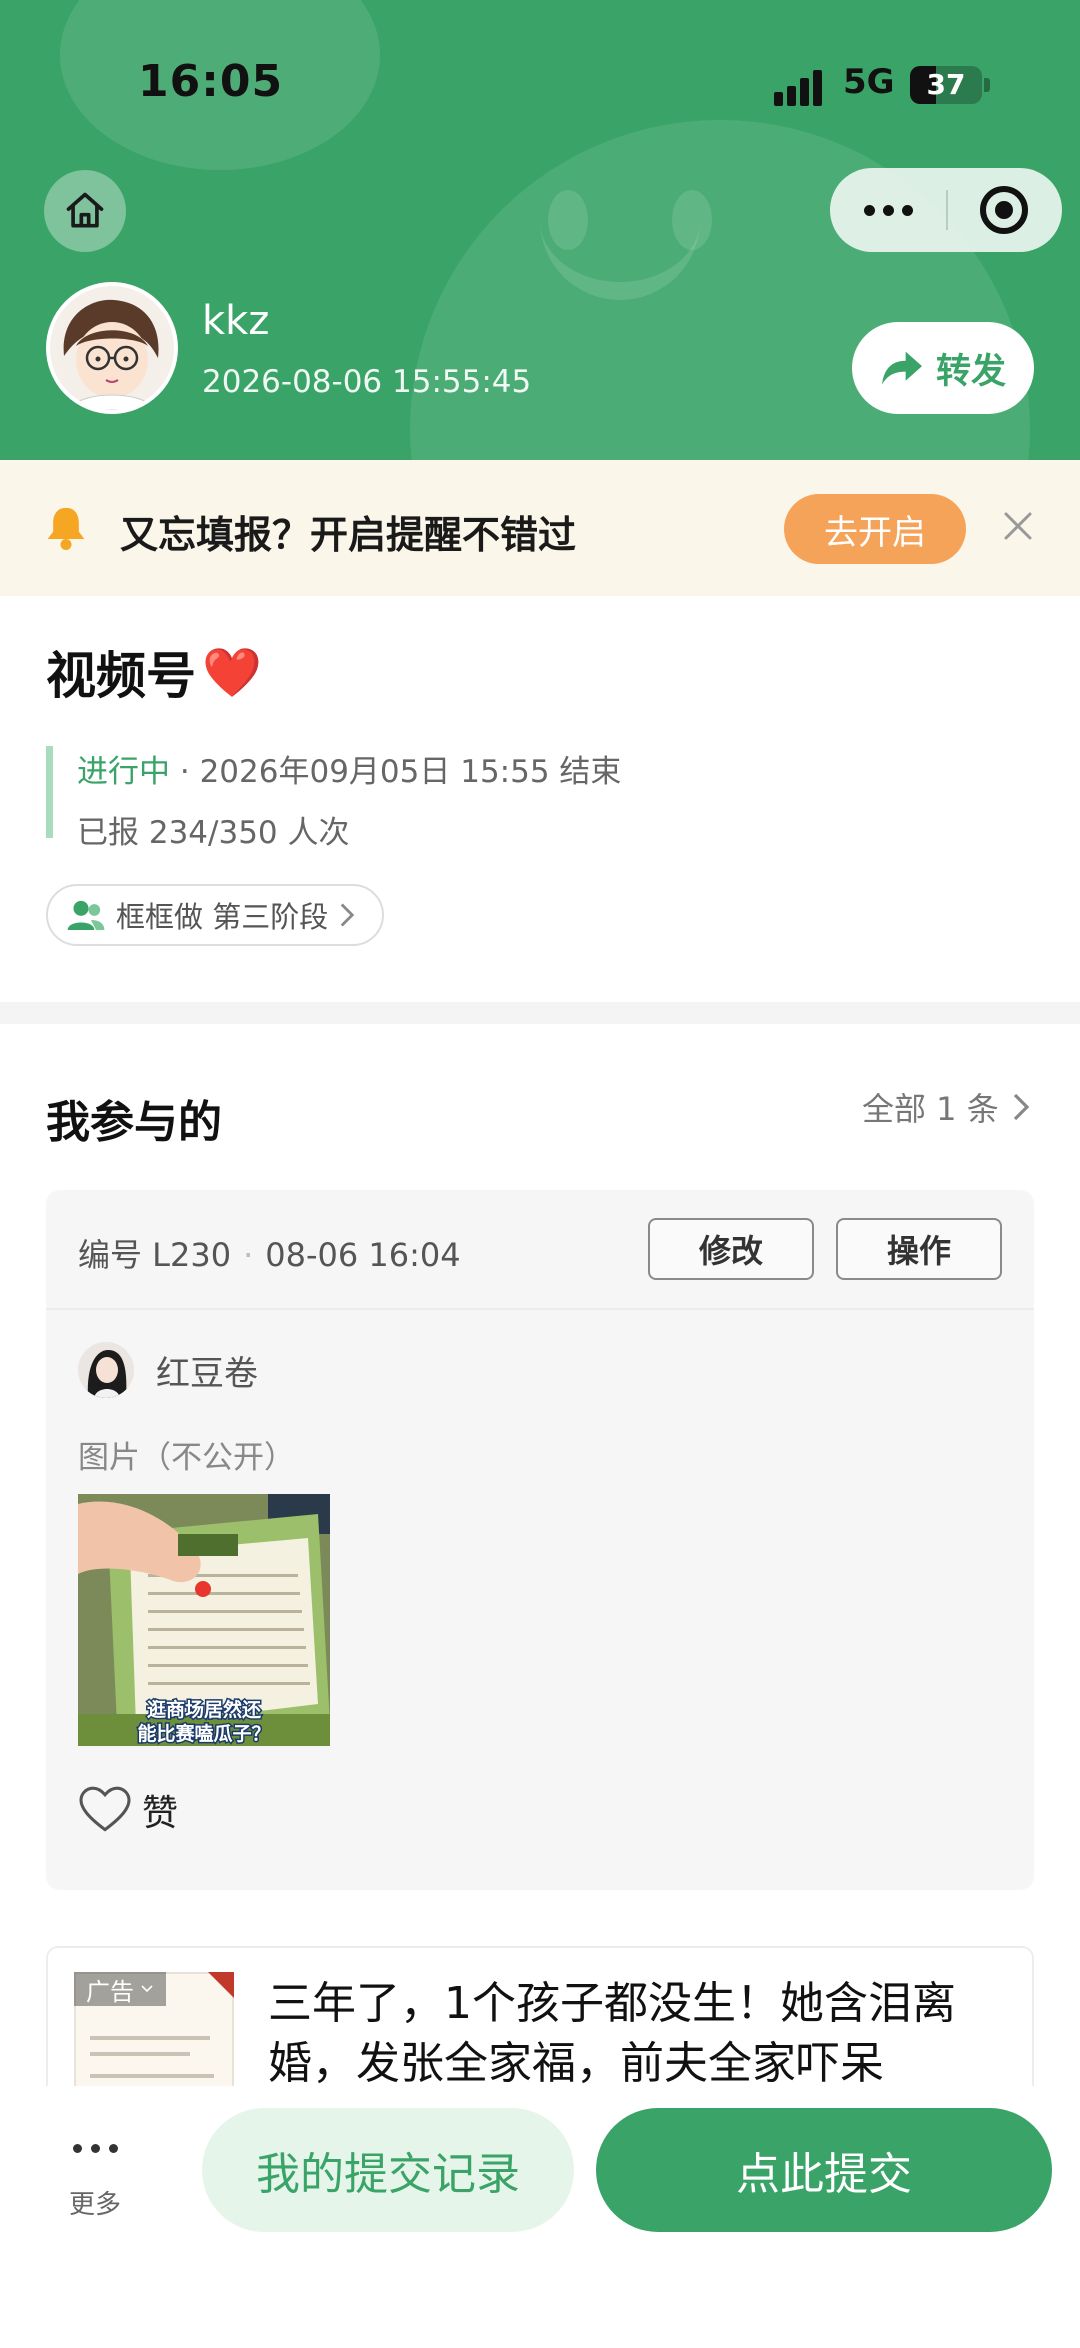 The height and width of the screenshot is (2348, 1080). I want to click on bell-icon, so click(66, 528).